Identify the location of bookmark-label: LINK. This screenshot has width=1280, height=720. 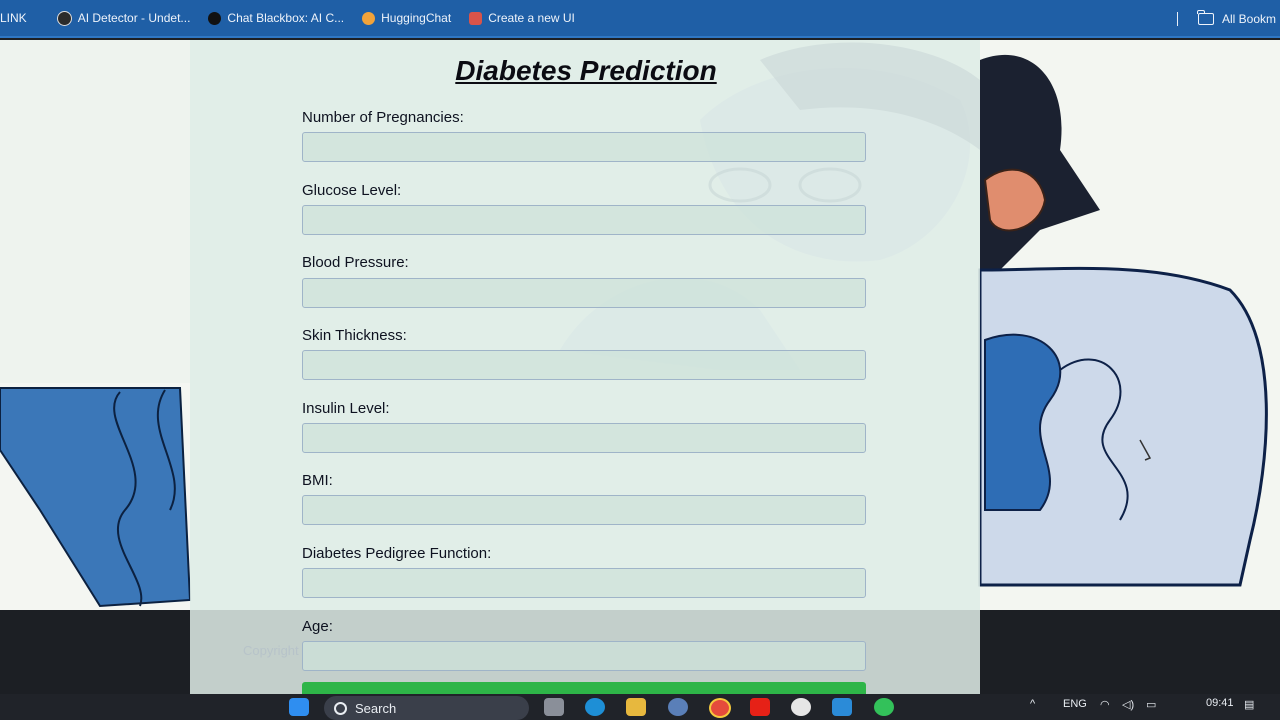
(13, 18).